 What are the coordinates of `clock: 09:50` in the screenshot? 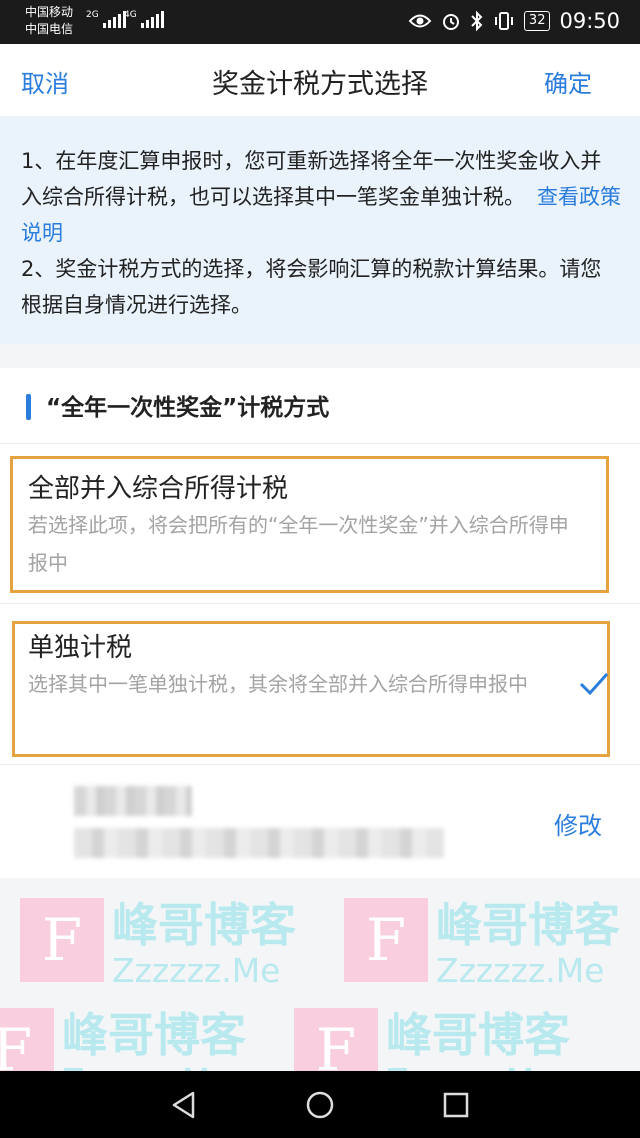 It's located at (589, 21).